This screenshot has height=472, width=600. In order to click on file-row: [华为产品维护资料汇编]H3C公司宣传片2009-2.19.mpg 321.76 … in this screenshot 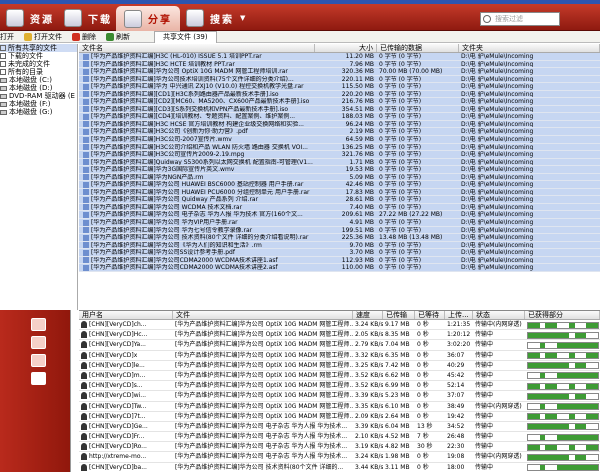, I will do `click(339, 155)`.